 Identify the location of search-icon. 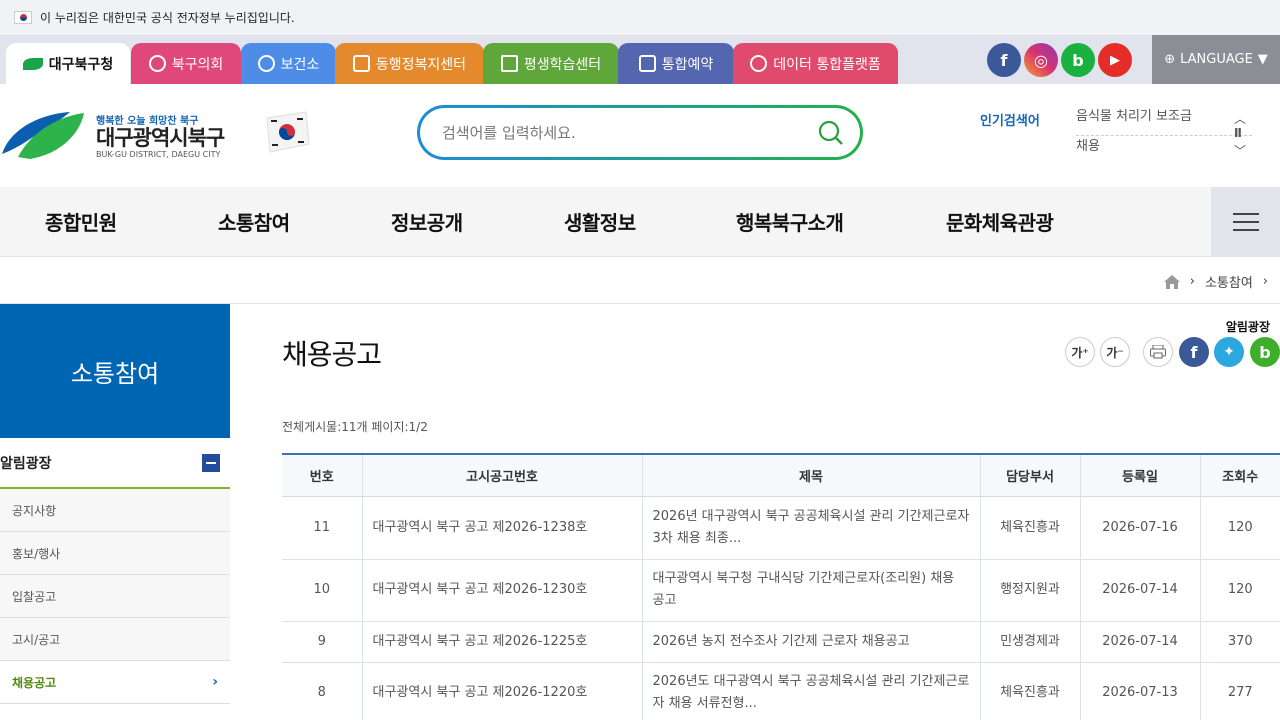
(831, 133).